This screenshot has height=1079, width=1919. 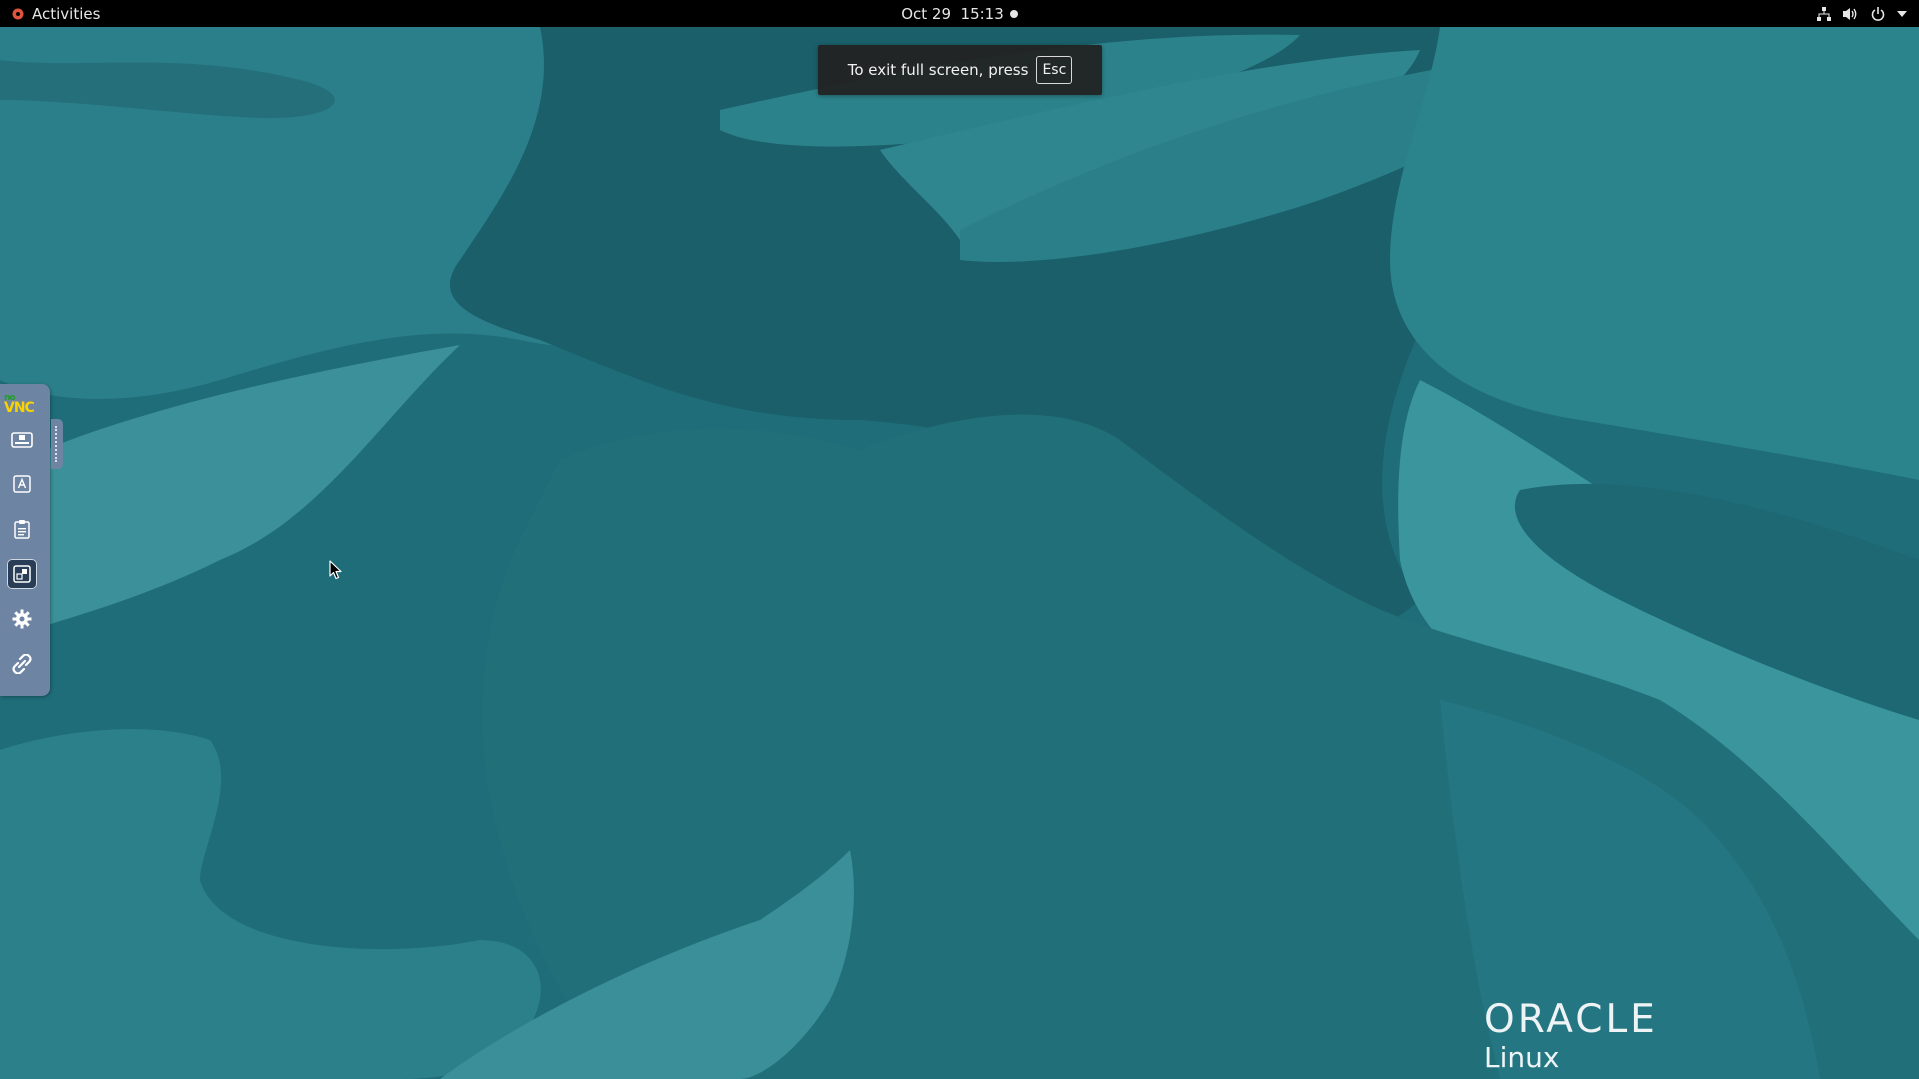 I want to click on disconnect-icon, so click(x=22, y=664).